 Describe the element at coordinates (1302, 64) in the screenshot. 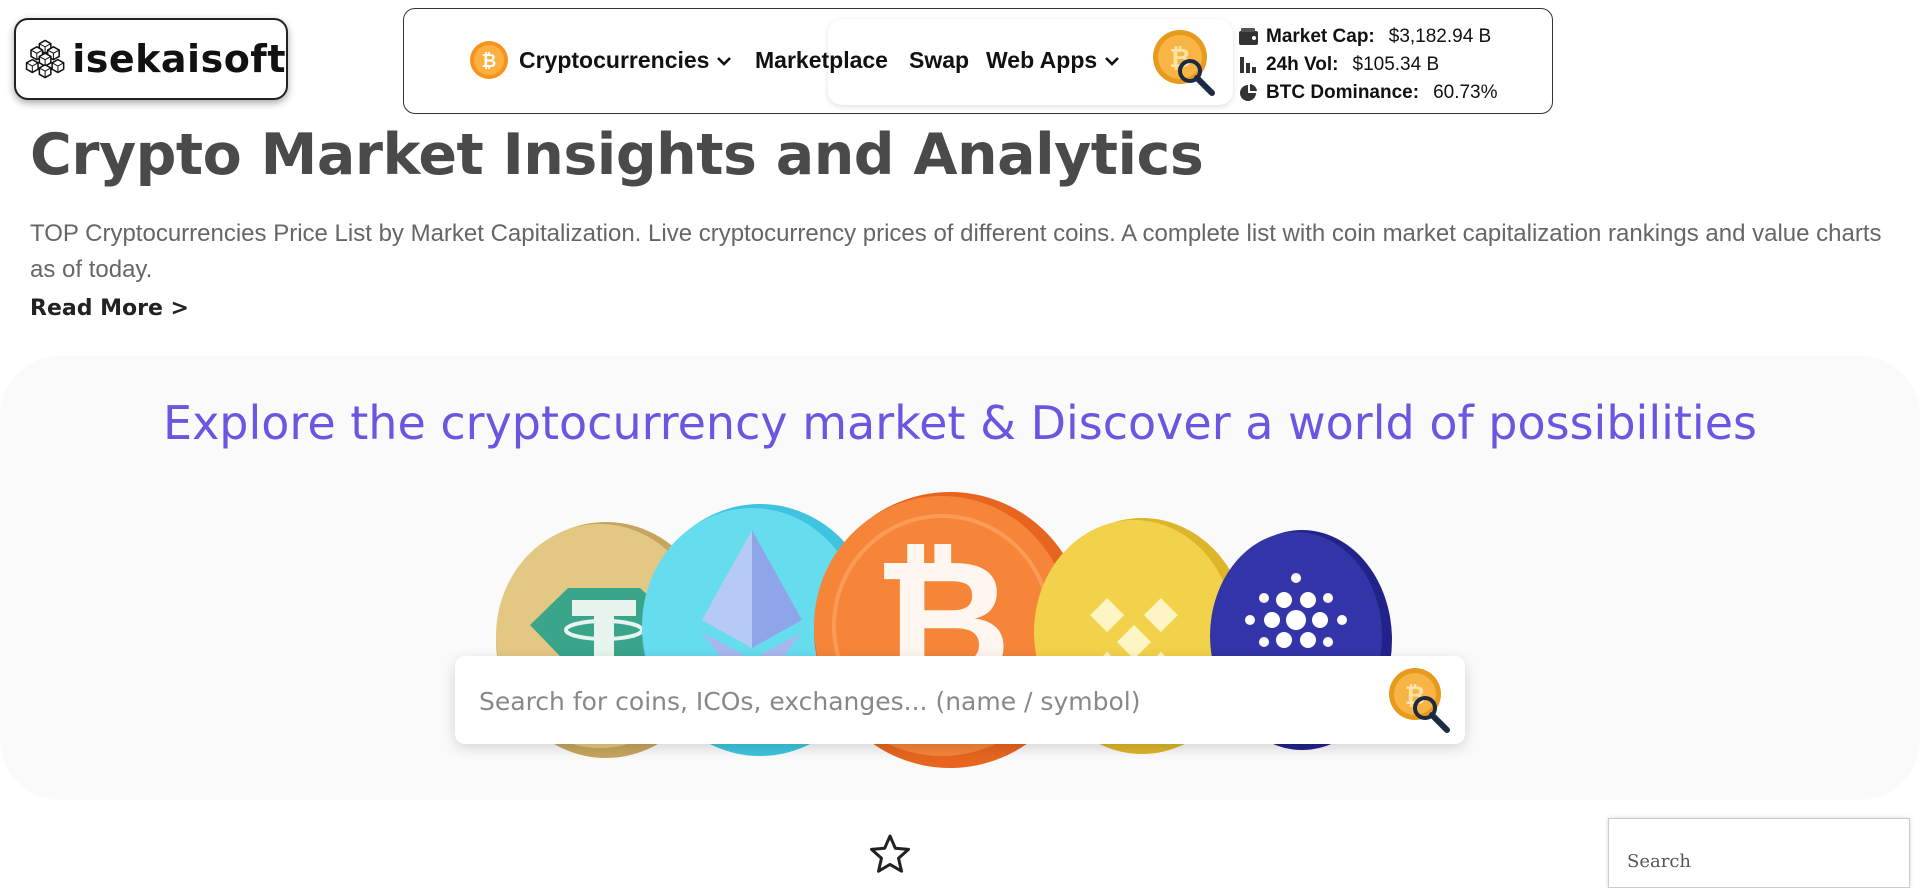

I see `stat-label: 24h Vol:` at that location.